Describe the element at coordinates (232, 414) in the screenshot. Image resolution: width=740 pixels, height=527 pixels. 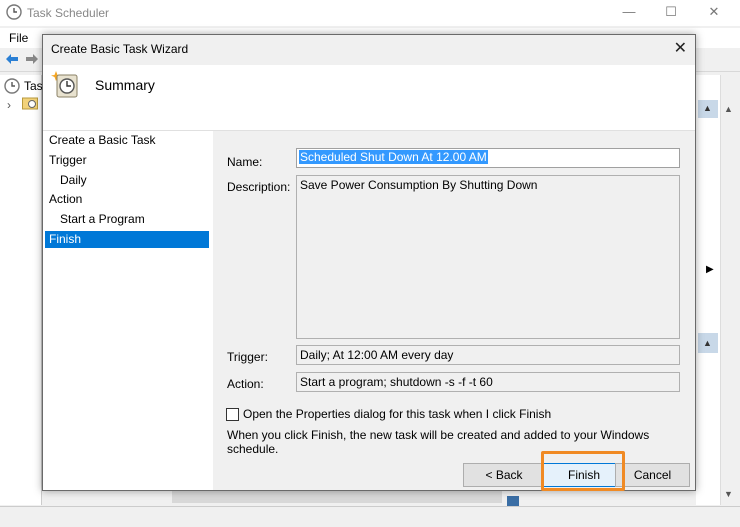
I see `open-properties-checkbox` at that location.